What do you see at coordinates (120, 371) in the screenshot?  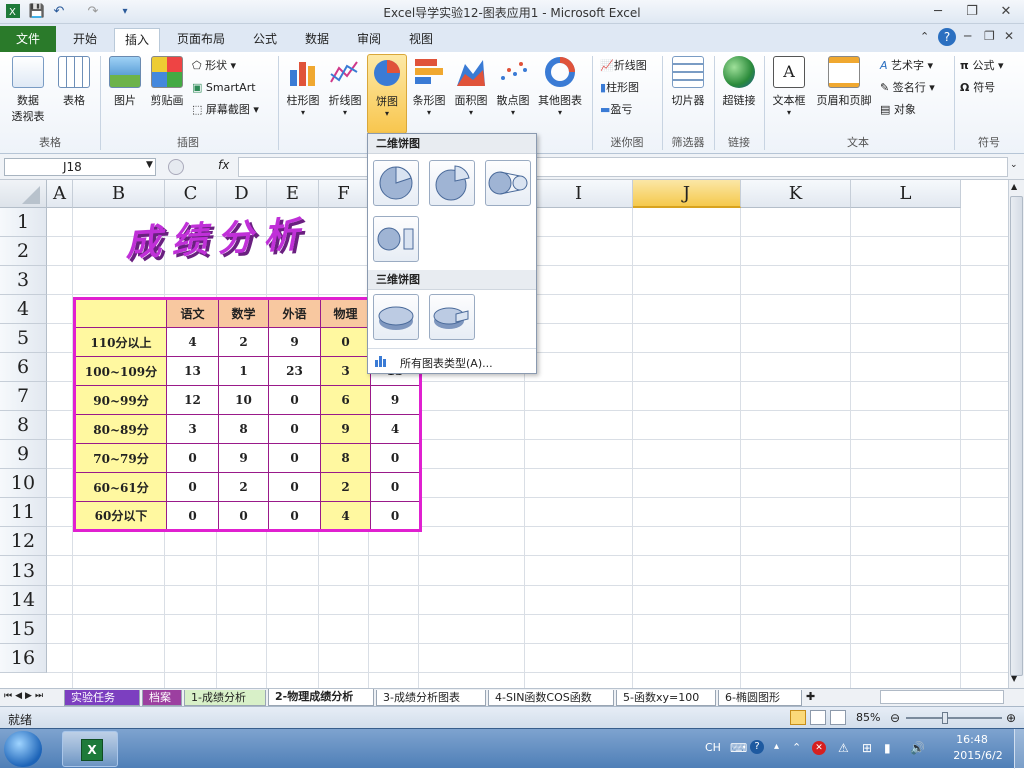 I see `table-cell: 100~109分` at bounding box center [120, 371].